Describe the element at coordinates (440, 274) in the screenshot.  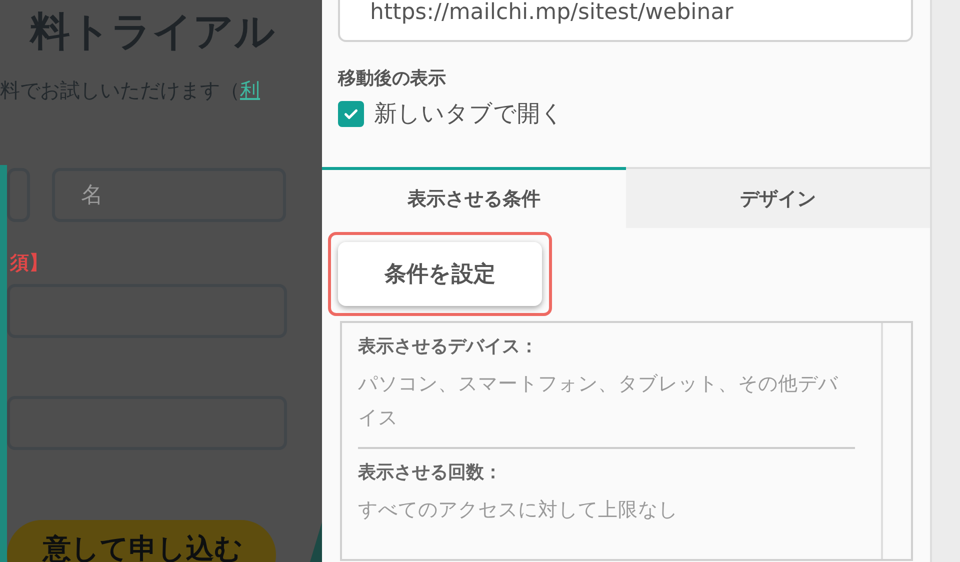
I see `set-conditions-button: 条件を設定` at that location.